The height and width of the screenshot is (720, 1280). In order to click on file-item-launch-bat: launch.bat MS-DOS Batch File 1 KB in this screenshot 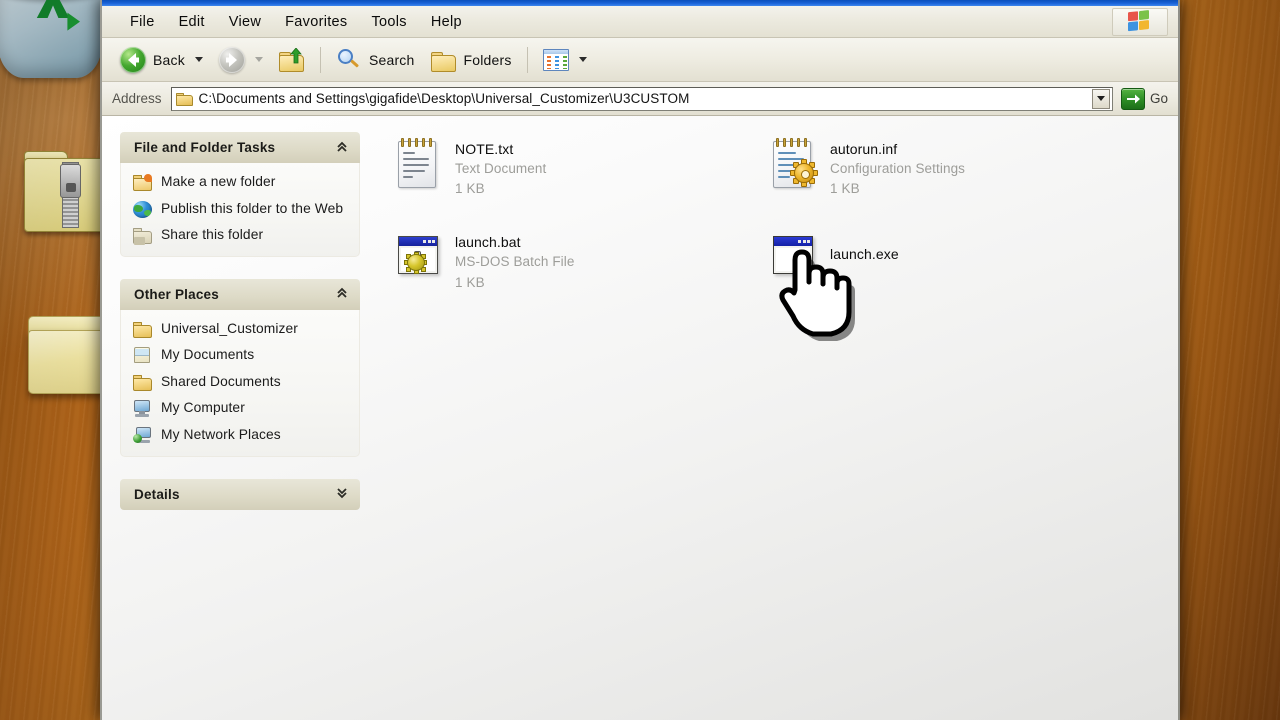, I will do `click(573, 261)`.